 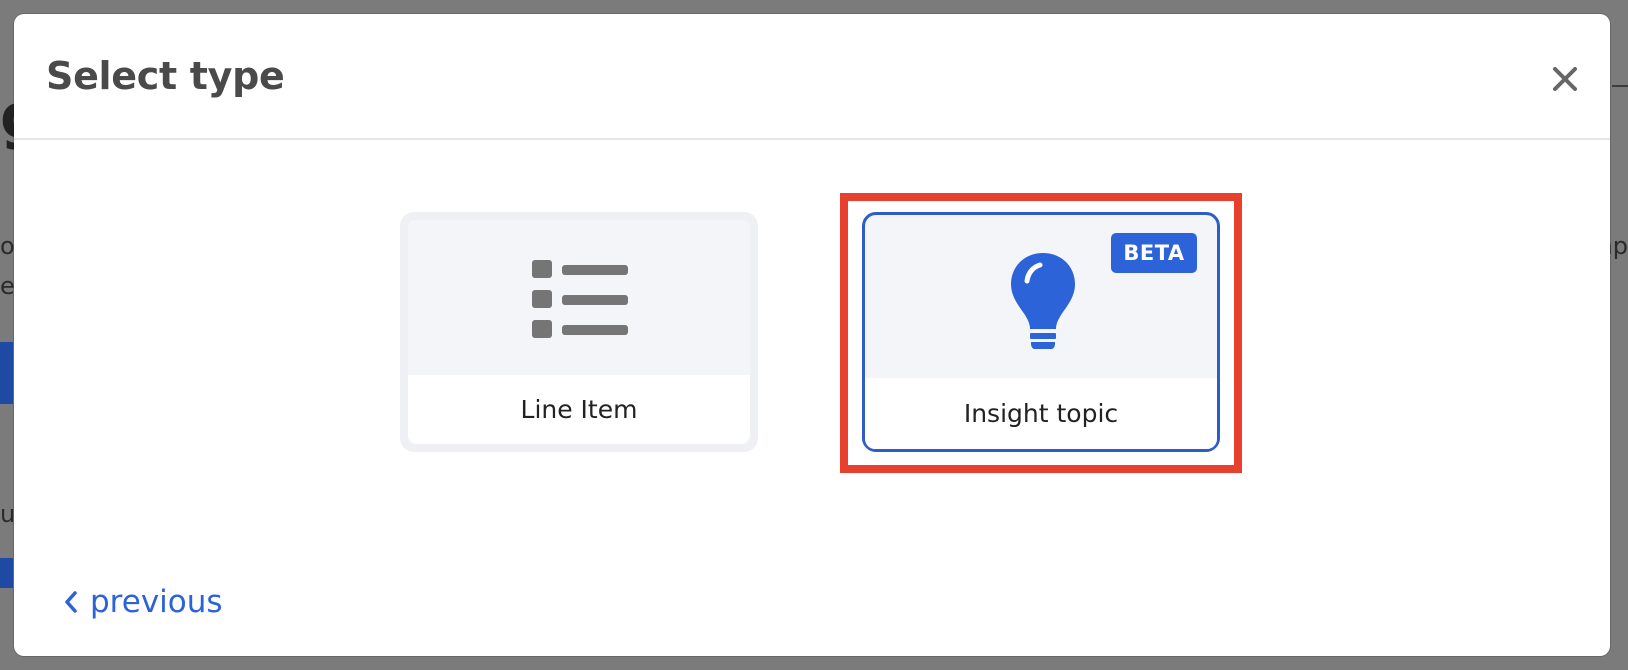 What do you see at coordinates (165, 76) in the screenshot?
I see `modal-title: Select type` at bounding box center [165, 76].